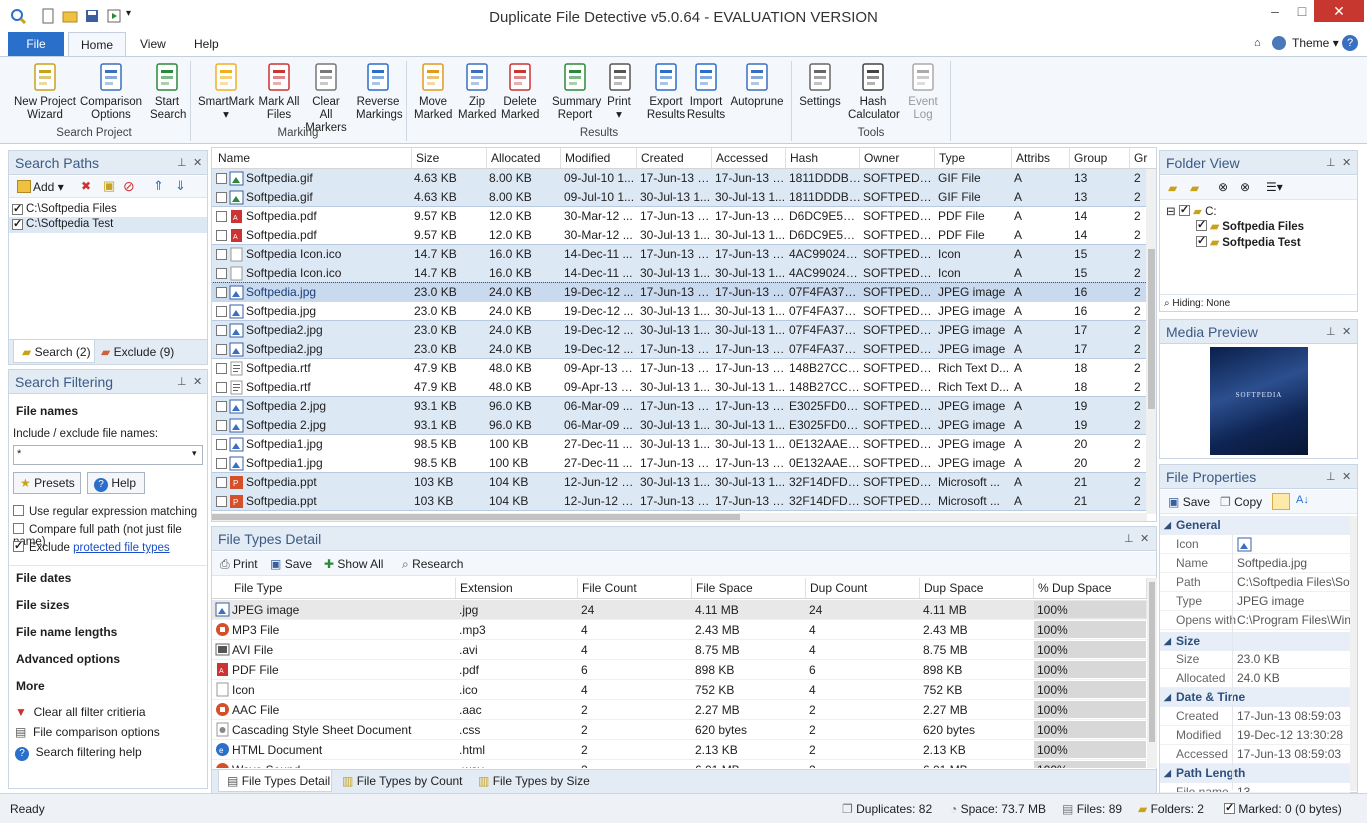 This screenshot has width=1367, height=823. I want to click on column-header: Created, so click(674, 158).